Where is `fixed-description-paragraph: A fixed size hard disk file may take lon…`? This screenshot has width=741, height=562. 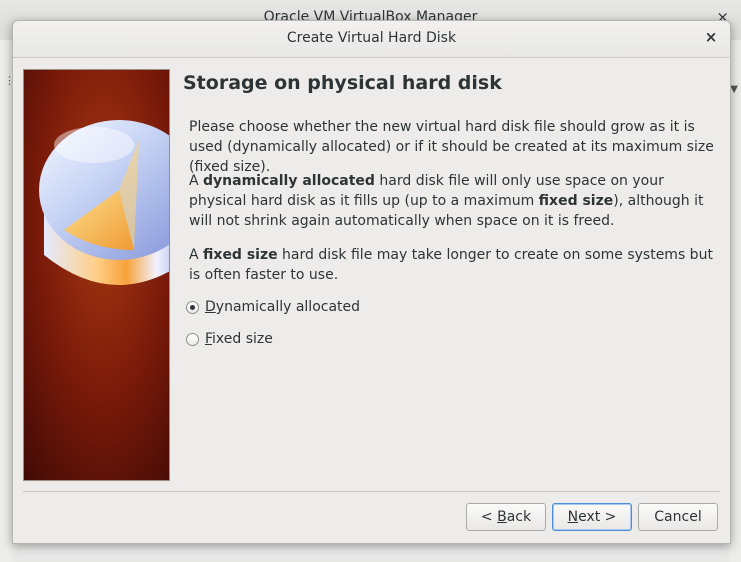 fixed-description-paragraph: A fixed size hard disk file may take lon… is located at coordinates (451, 265).